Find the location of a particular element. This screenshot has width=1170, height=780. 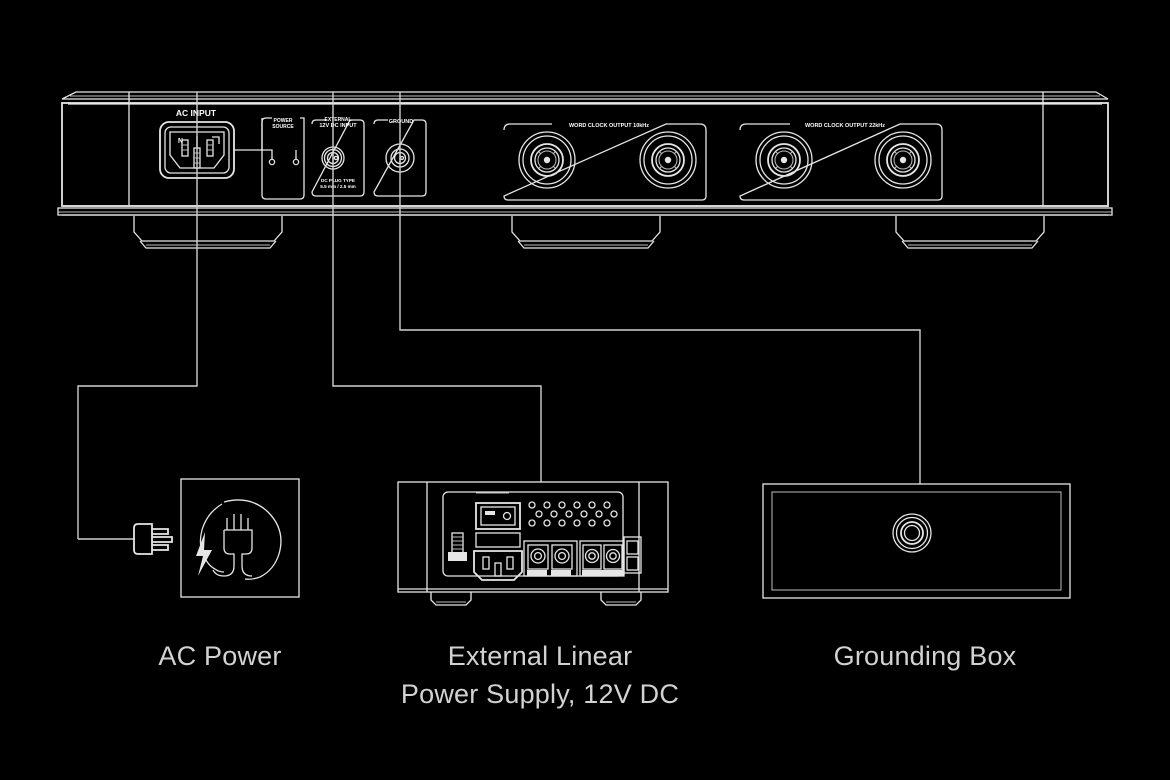

ventilation-holes is located at coordinates (573, 514).